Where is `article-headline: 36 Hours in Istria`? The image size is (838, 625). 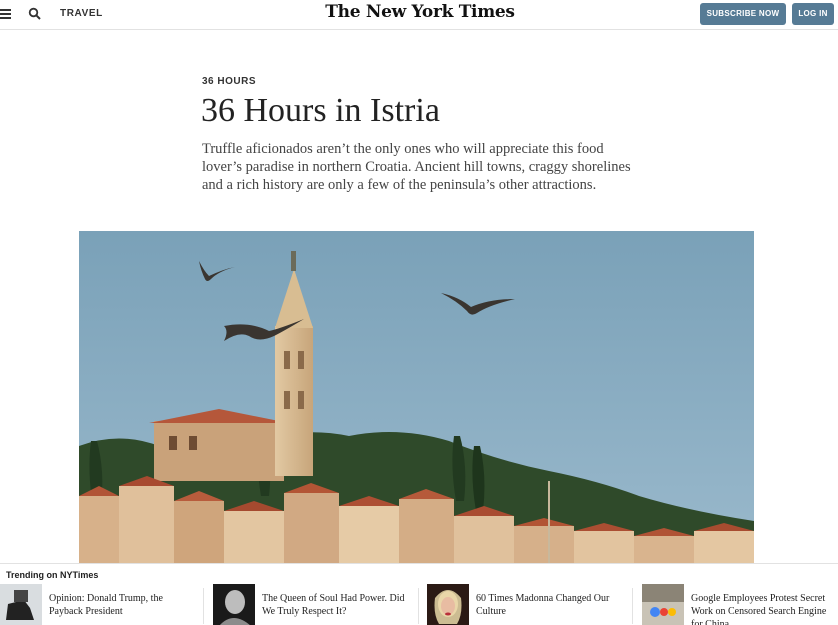
article-headline: 36 Hours in Istria is located at coordinates (320, 110).